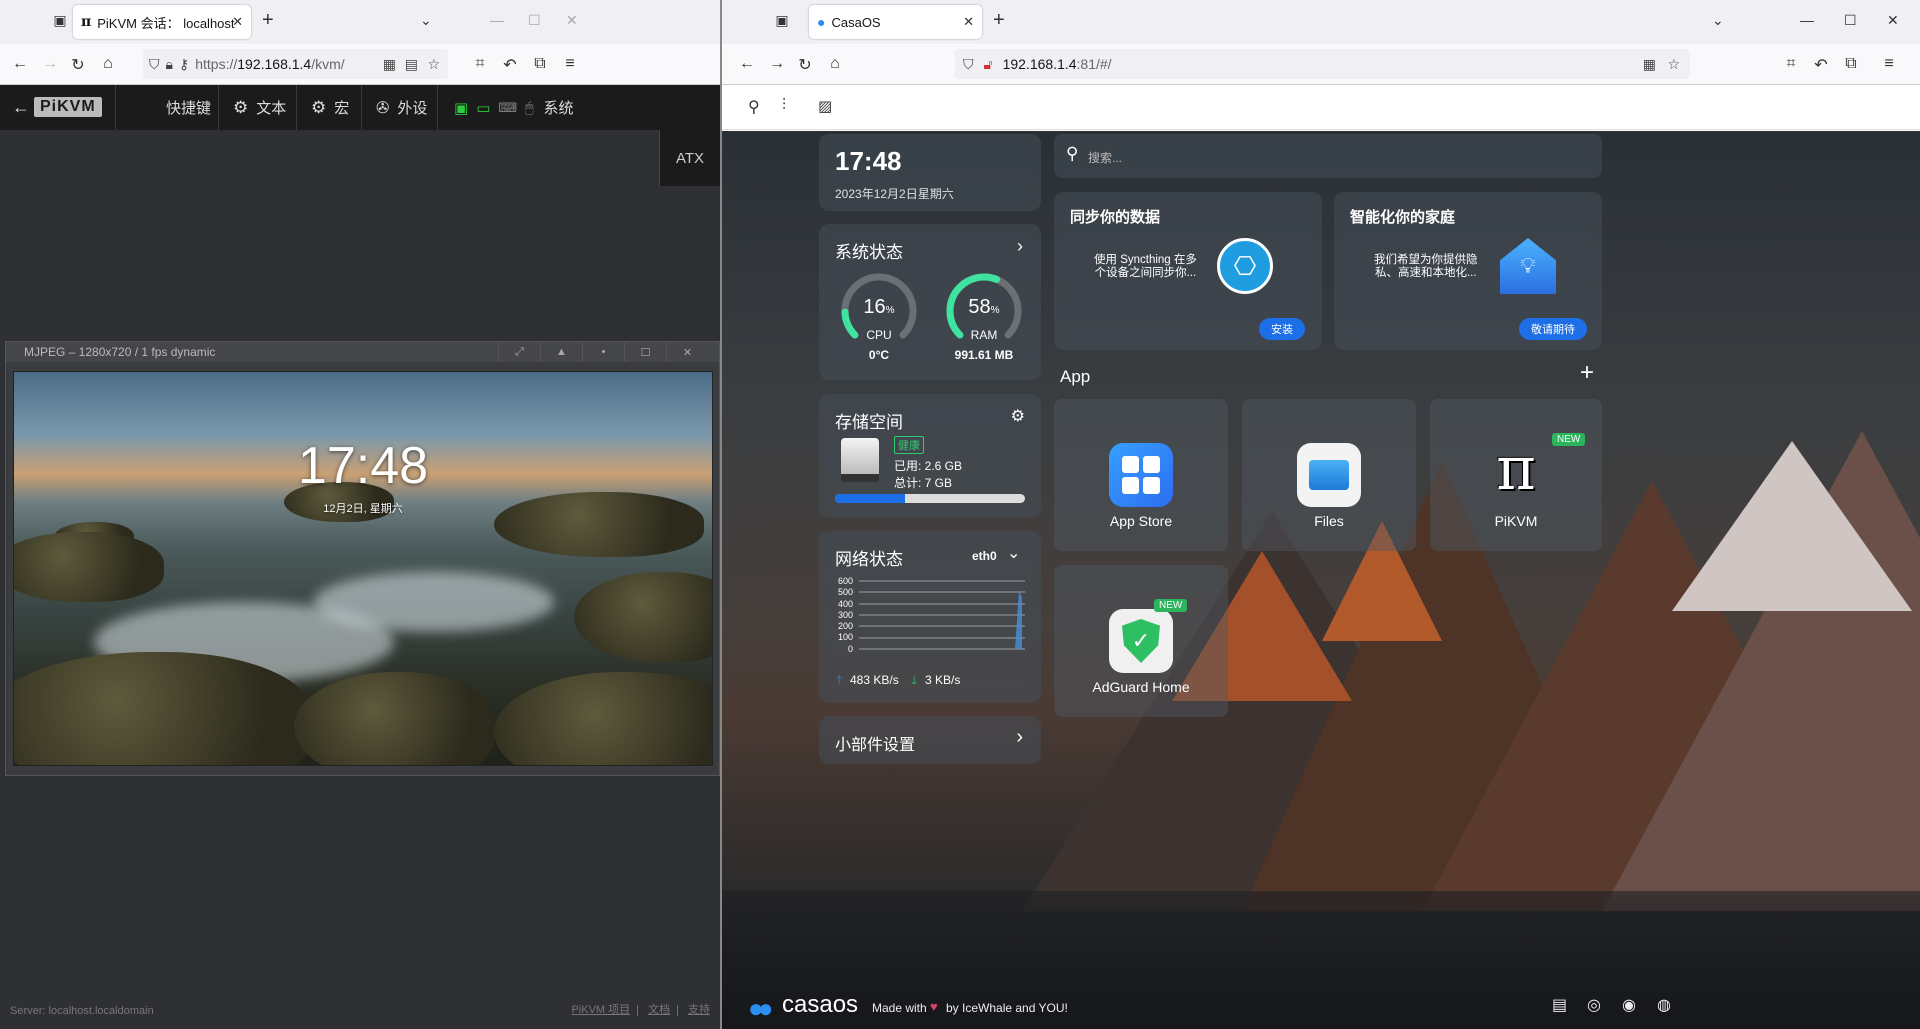 The height and width of the screenshot is (1029, 1920). I want to click on wallpaper-icon: ▨, so click(825, 106).